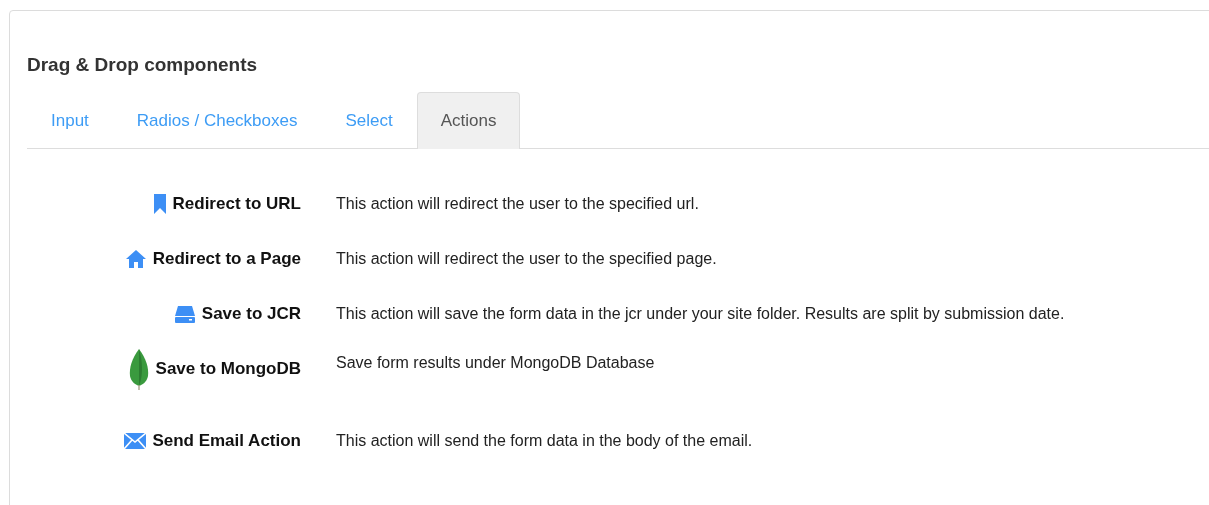  Describe the element at coordinates (526, 259) in the screenshot. I see `action-description: This action will redirect the user to the specified page.` at that location.